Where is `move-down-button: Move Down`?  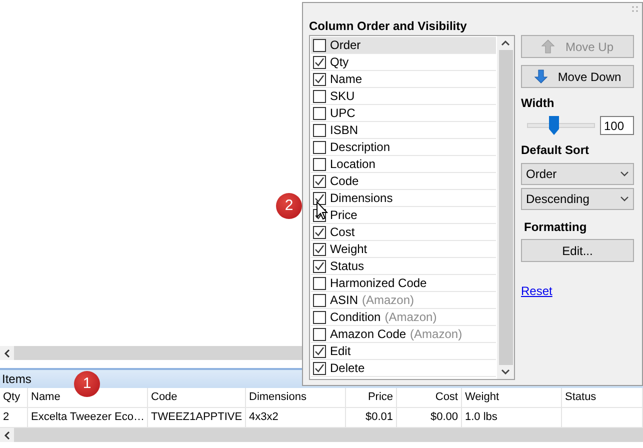
move-down-button: Move Down is located at coordinates (577, 76).